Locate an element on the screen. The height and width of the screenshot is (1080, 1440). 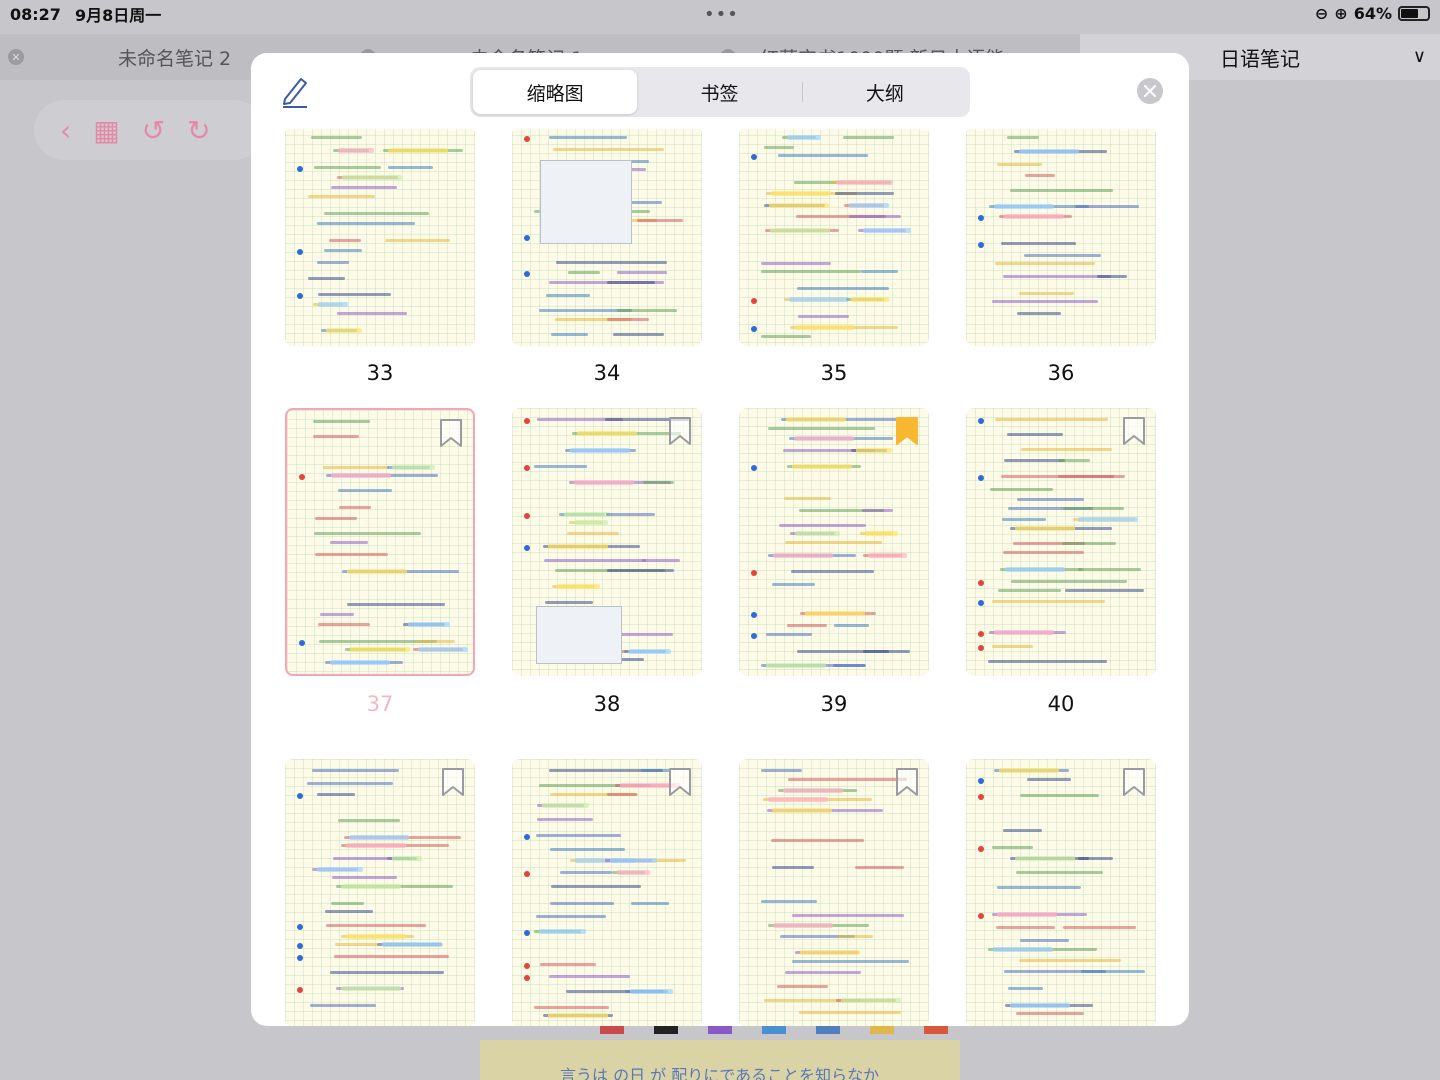
pencil-icon is located at coordinates (295, 91).